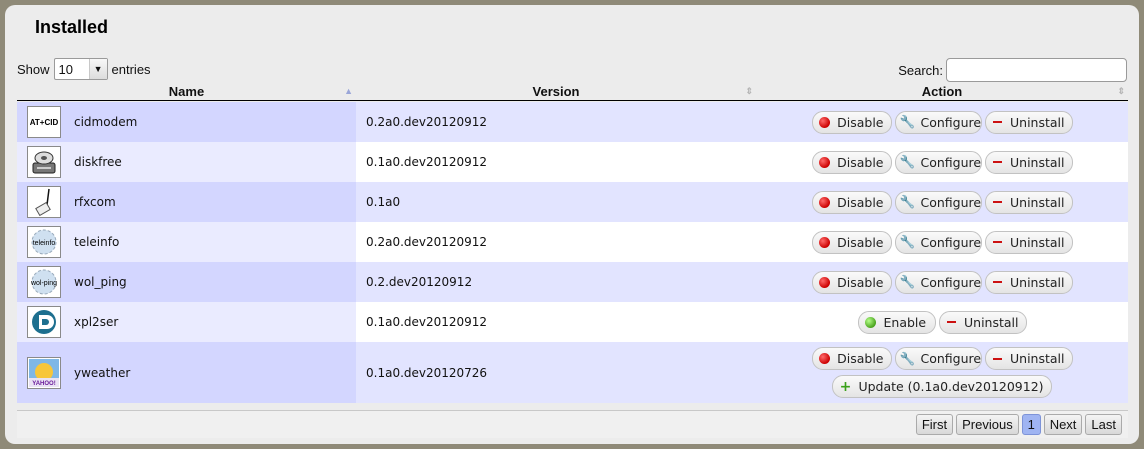  What do you see at coordinates (1031, 424) in the screenshot?
I see `page-1-button: 1` at bounding box center [1031, 424].